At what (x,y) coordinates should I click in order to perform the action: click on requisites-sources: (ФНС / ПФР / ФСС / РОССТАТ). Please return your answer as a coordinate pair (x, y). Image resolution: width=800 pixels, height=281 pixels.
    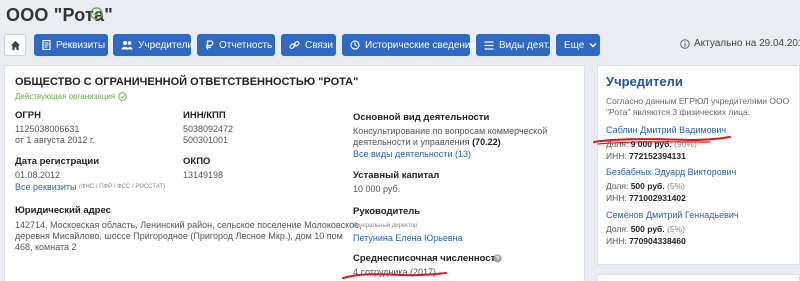
    Looking at the image, I should click on (122, 187).